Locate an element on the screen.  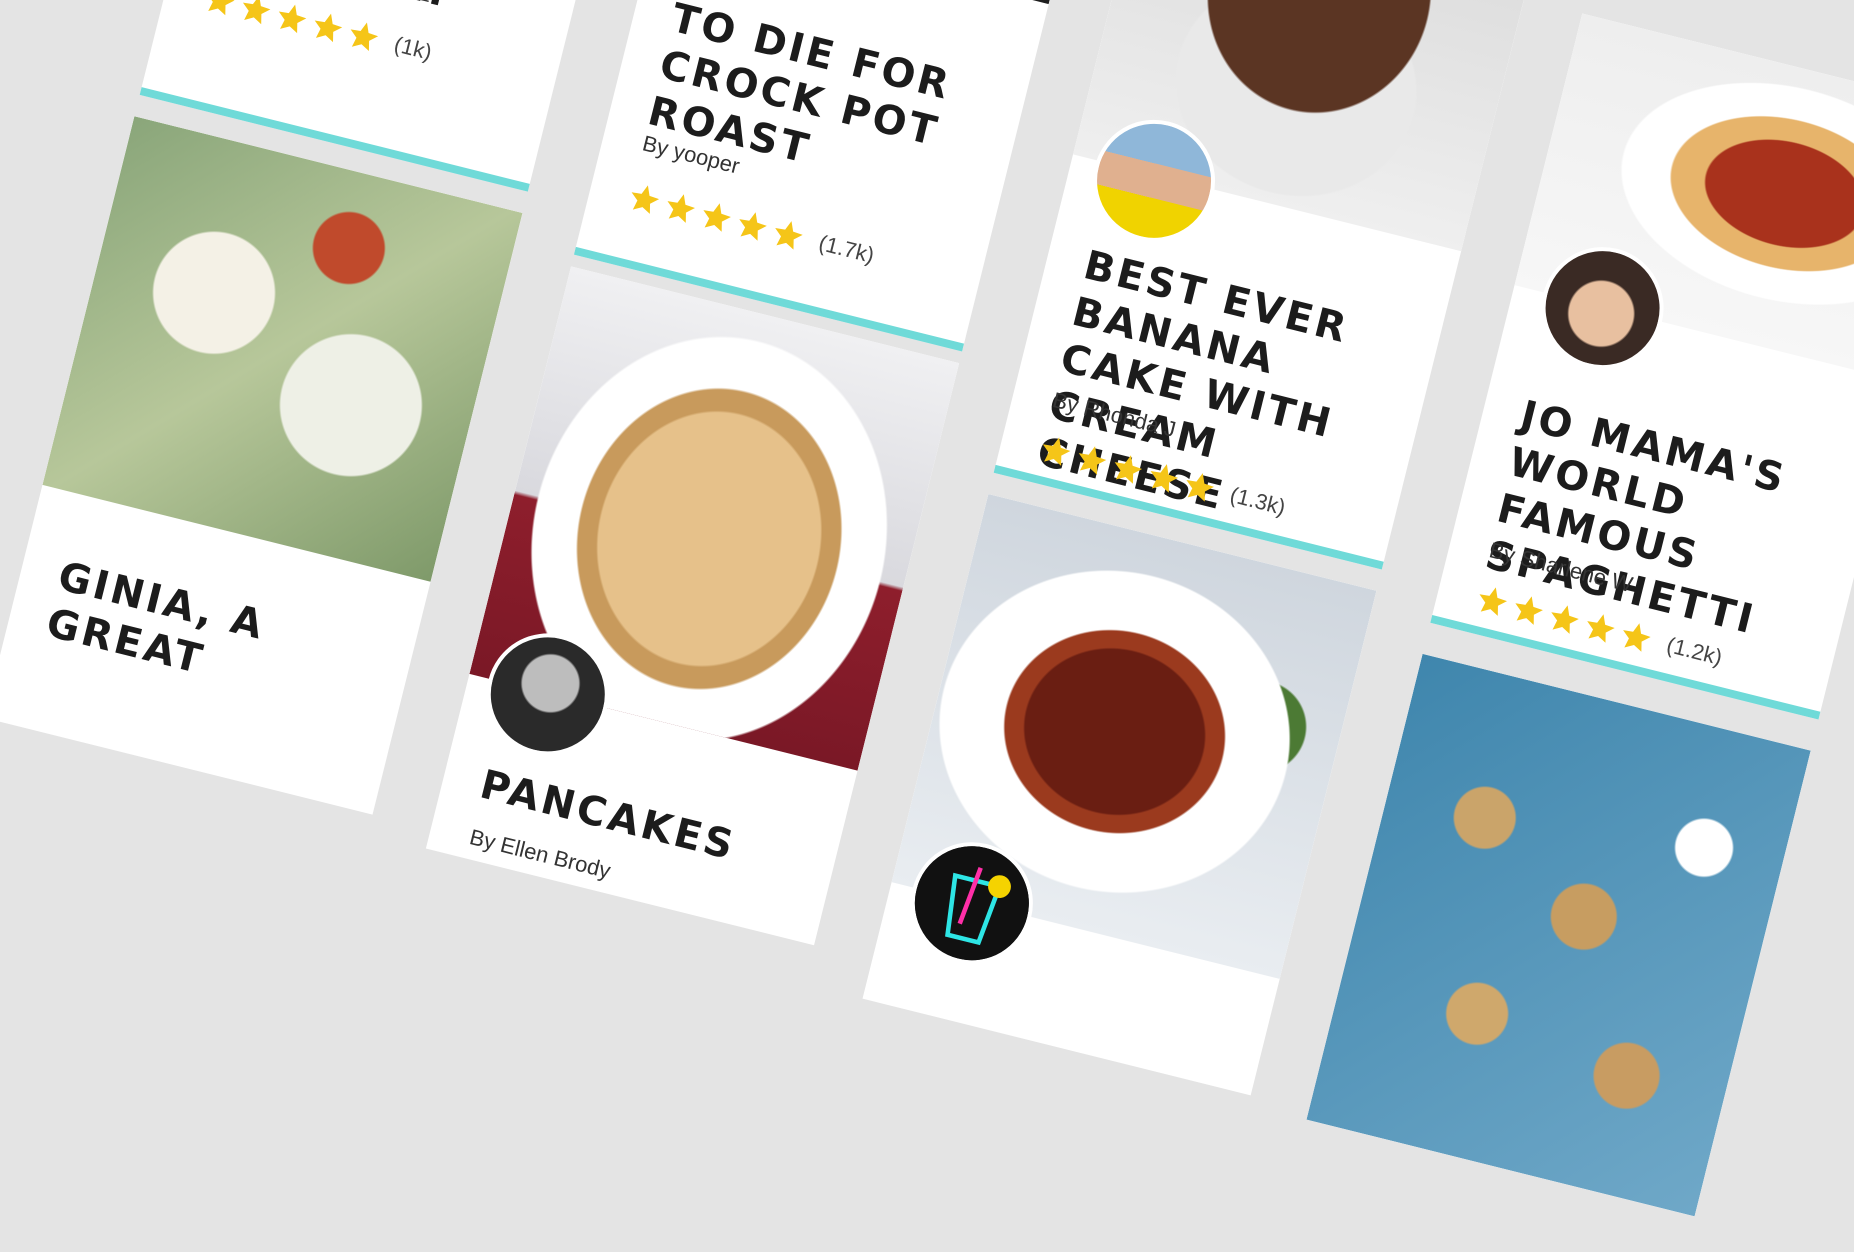
review-count: (1.2k) is located at coordinates (1694, 651).